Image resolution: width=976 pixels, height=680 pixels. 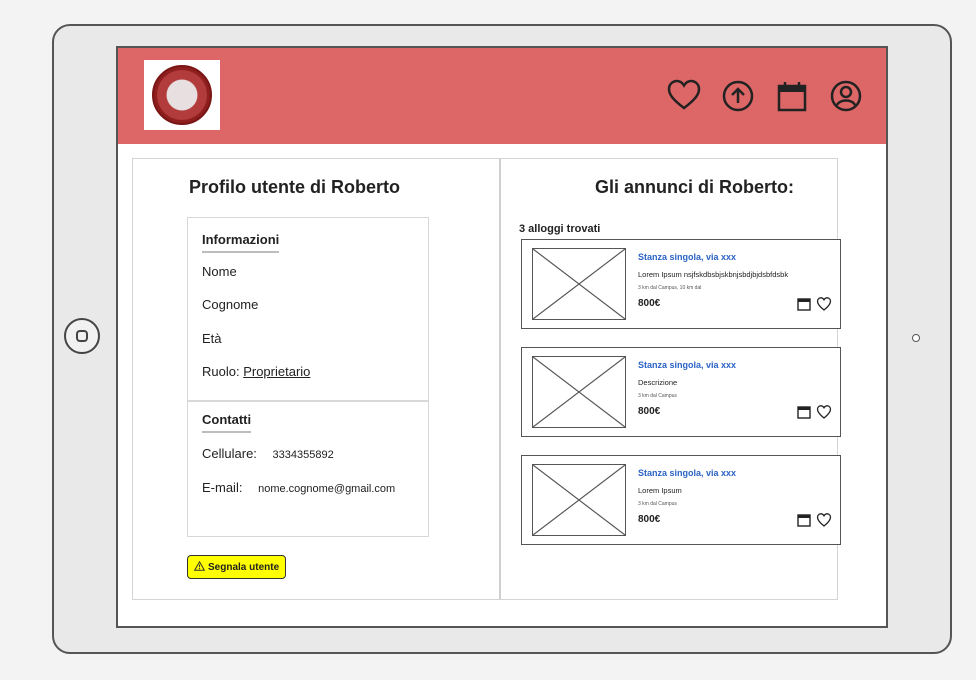 What do you see at coordinates (560, 229) in the screenshot?
I see `listings-count: 3 alloggi trovati` at bounding box center [560, 229].